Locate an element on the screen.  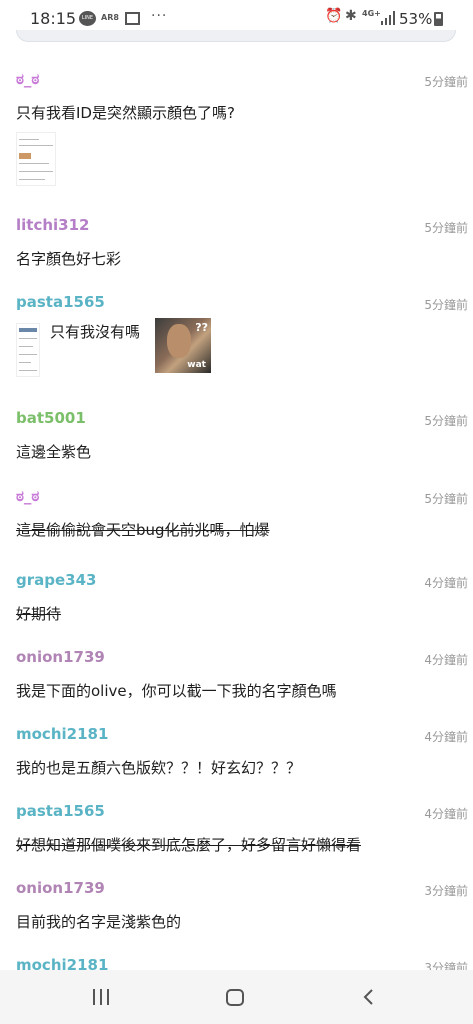
line-icon: LINE is located at coordinates (87, 18).